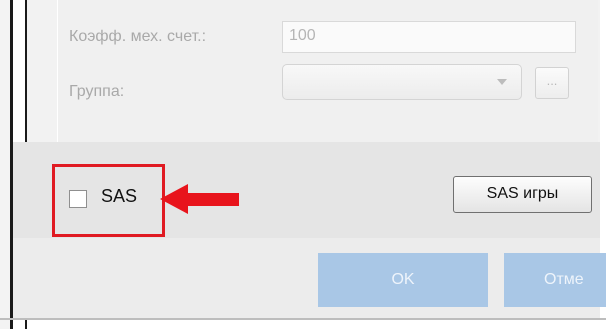 This screenshot has width=606, height=329. What do you see at coordinates (20, 190) in the screenshot?
I see `sas-band-edge` at bounding box center [20, 190].